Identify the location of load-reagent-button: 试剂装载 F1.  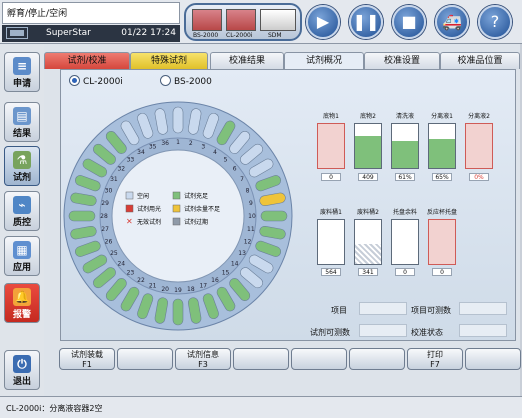
(87, 359).